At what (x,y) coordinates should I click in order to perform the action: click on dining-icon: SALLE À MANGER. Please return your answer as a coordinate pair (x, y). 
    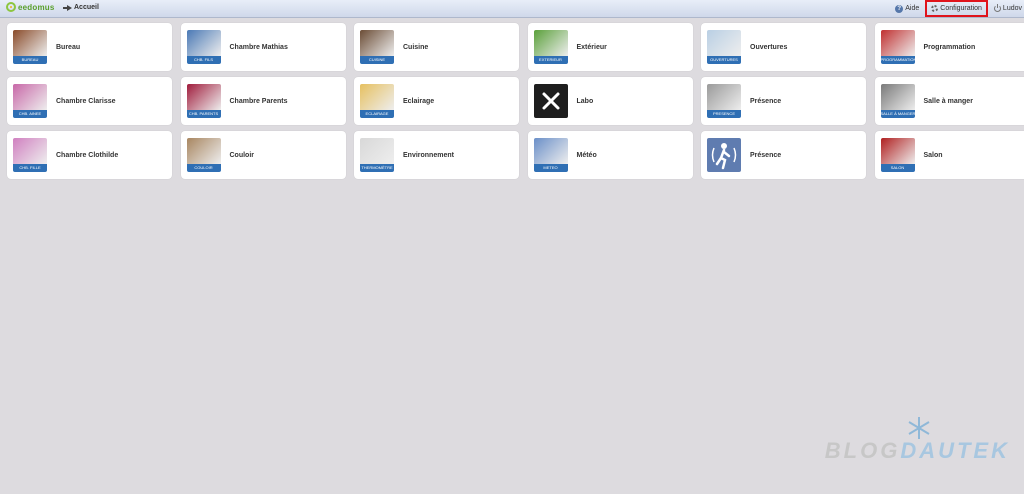
    Looking at the image, I should click on (897, 101).